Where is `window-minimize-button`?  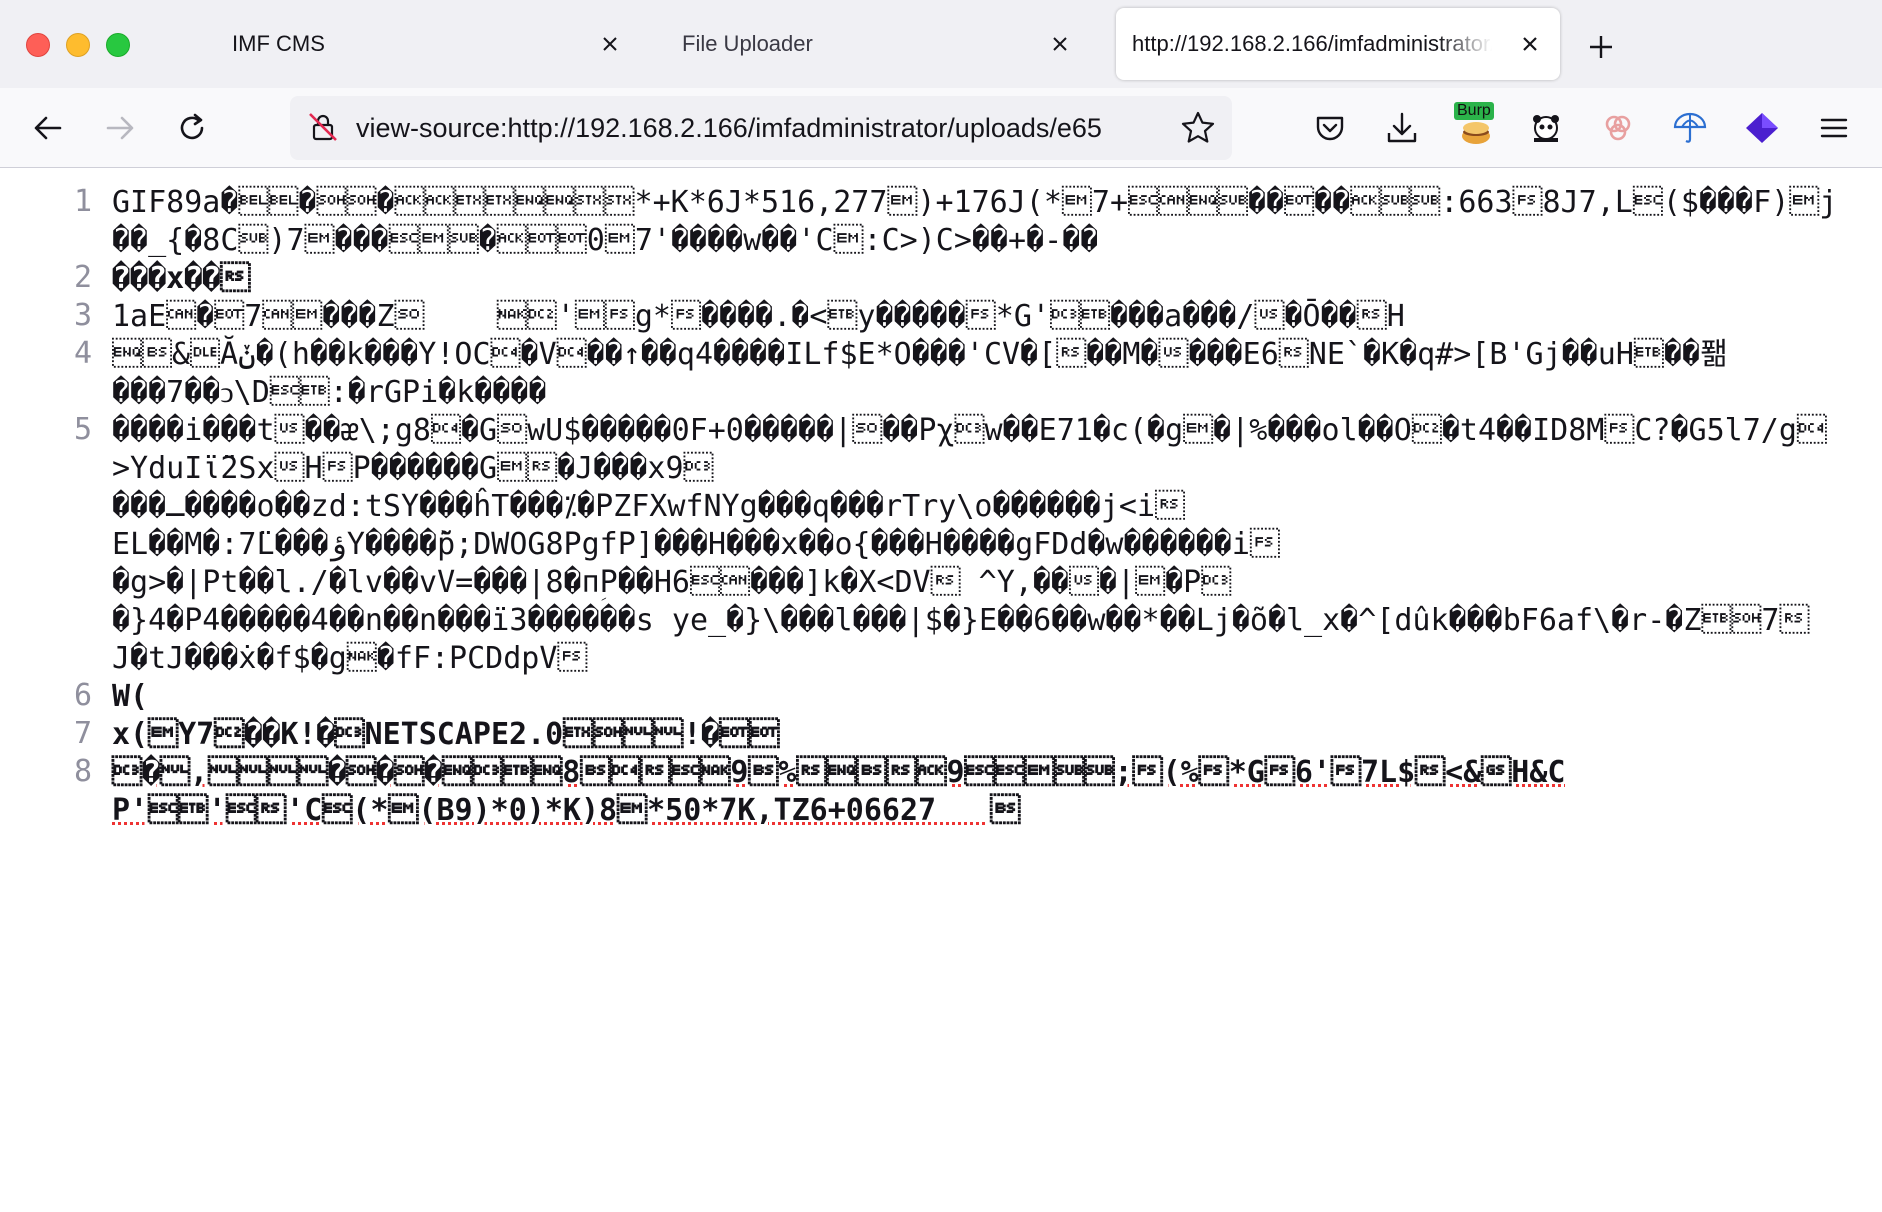
window-minimize-button is located at coordinates (78, 45).